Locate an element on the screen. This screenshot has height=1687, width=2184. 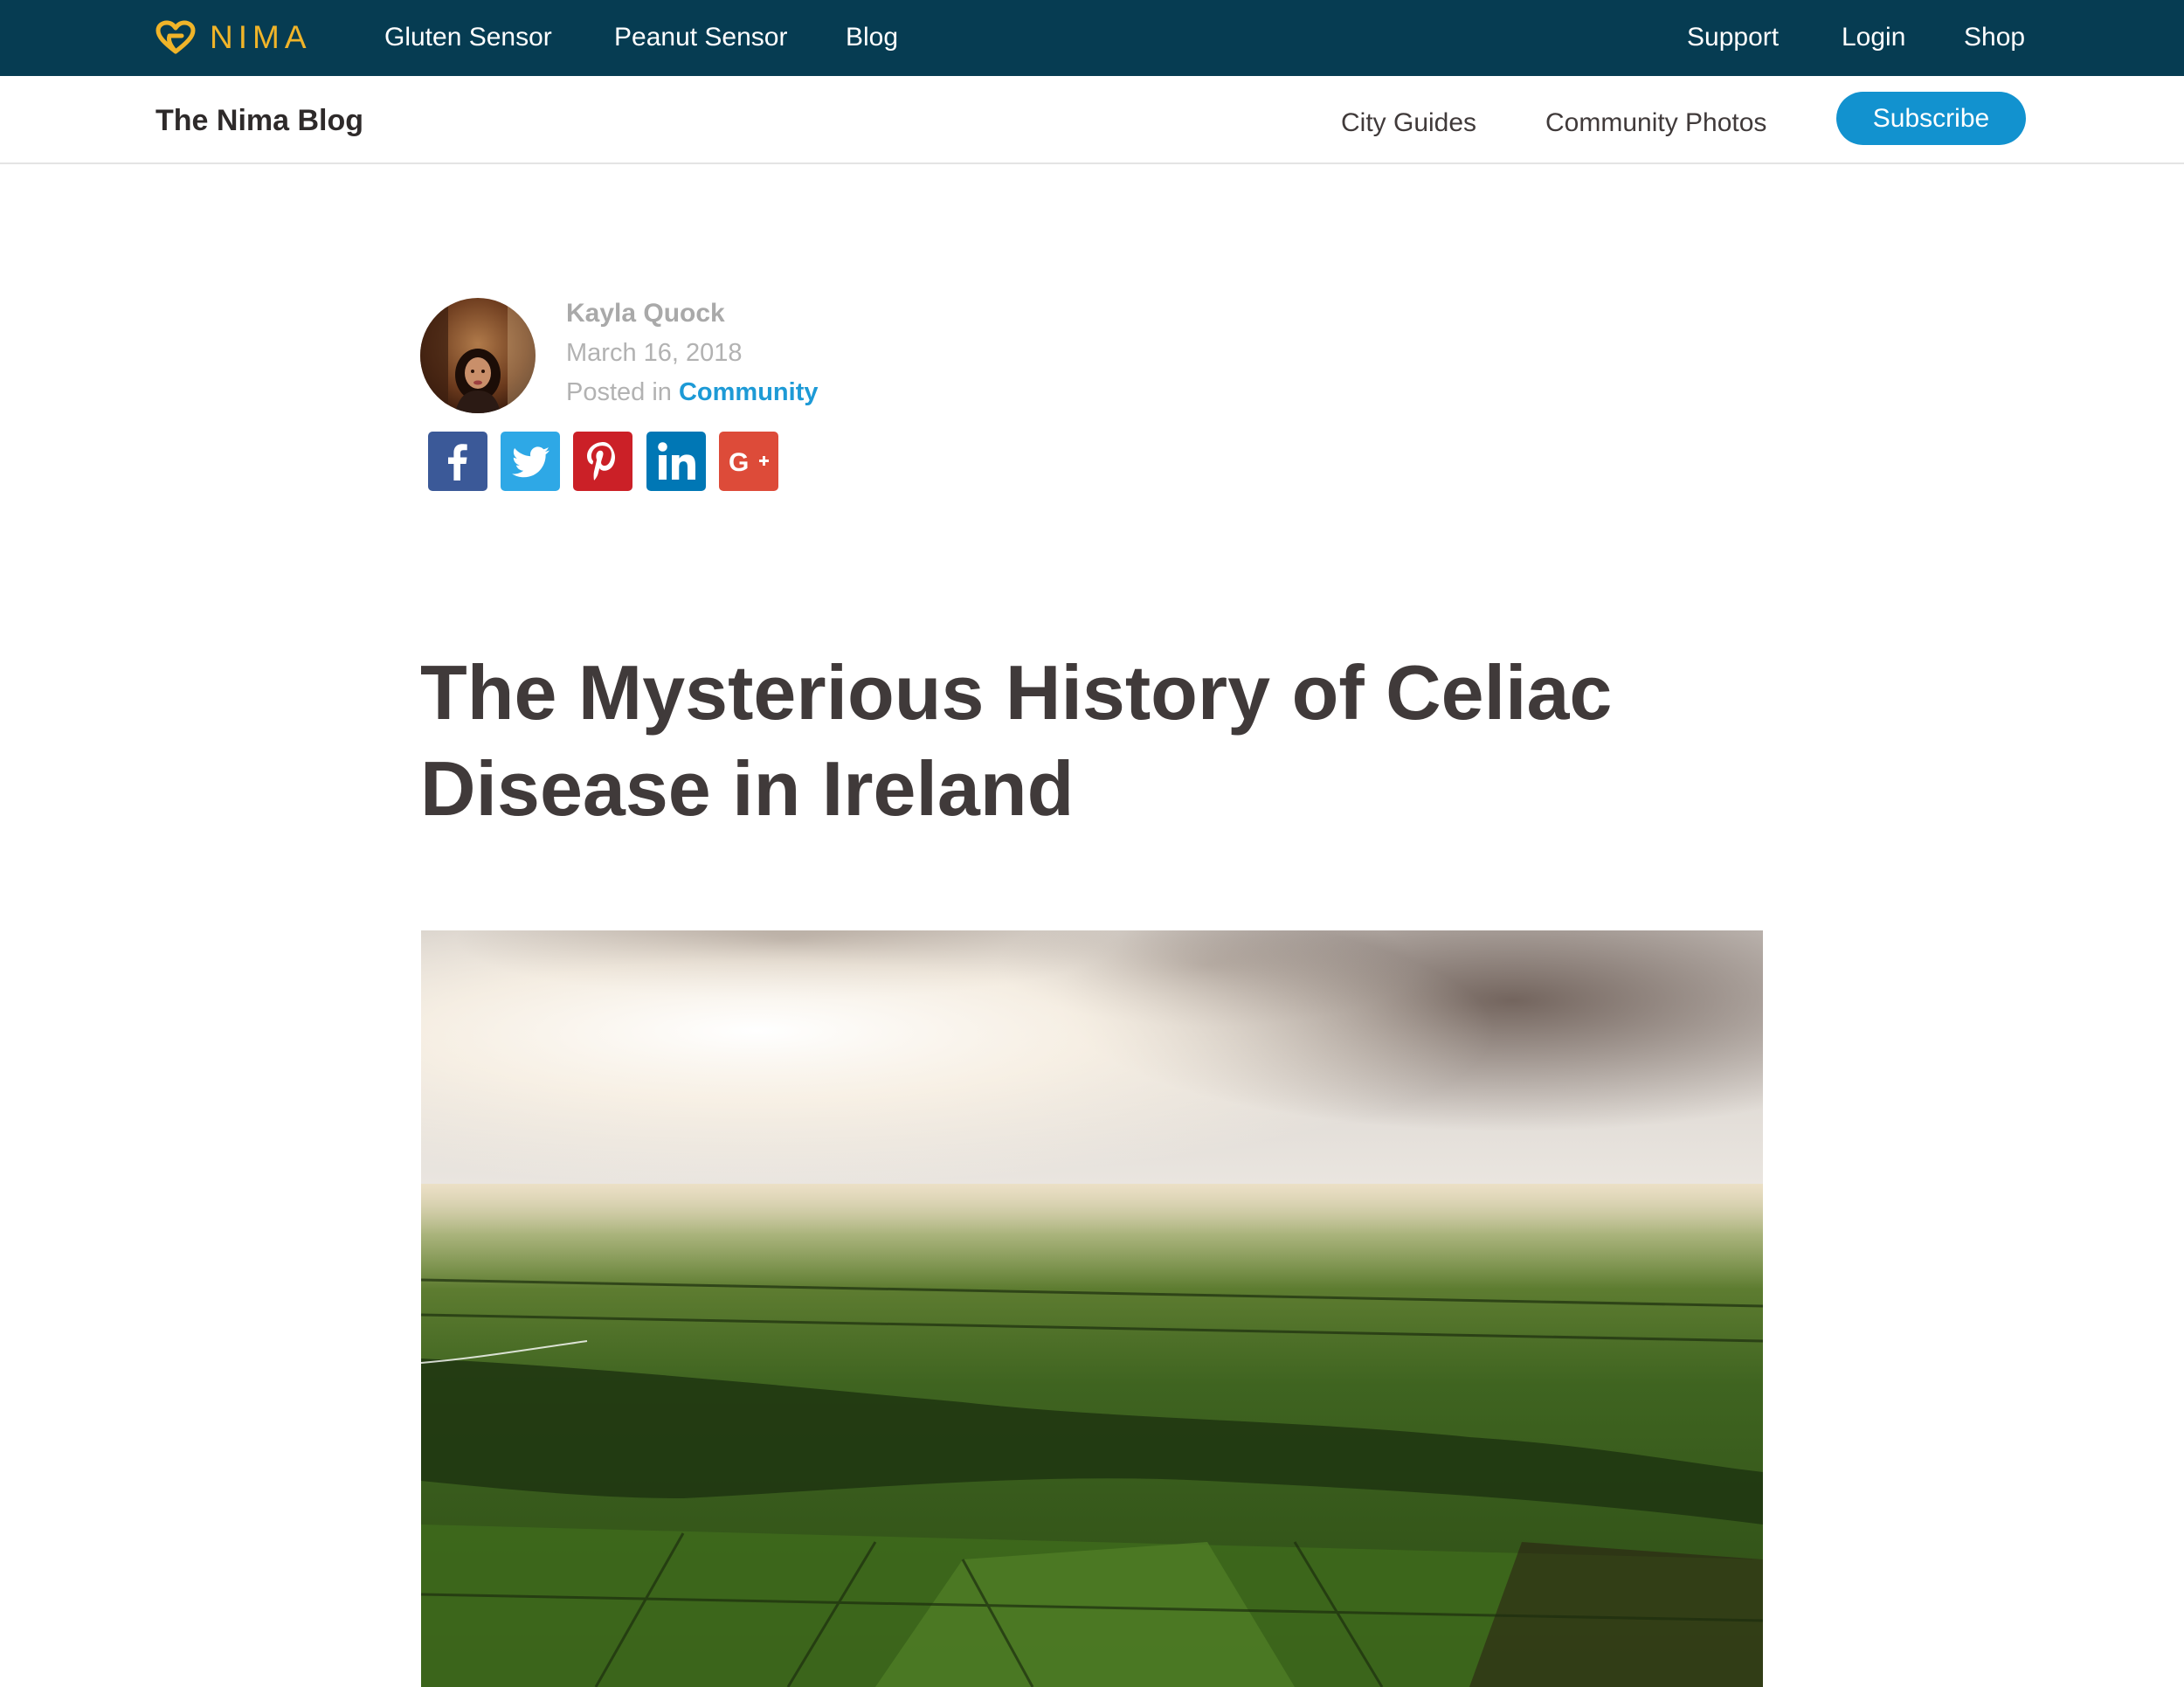
brand-wordmark: NIMA is located at coordinates (261, 37).